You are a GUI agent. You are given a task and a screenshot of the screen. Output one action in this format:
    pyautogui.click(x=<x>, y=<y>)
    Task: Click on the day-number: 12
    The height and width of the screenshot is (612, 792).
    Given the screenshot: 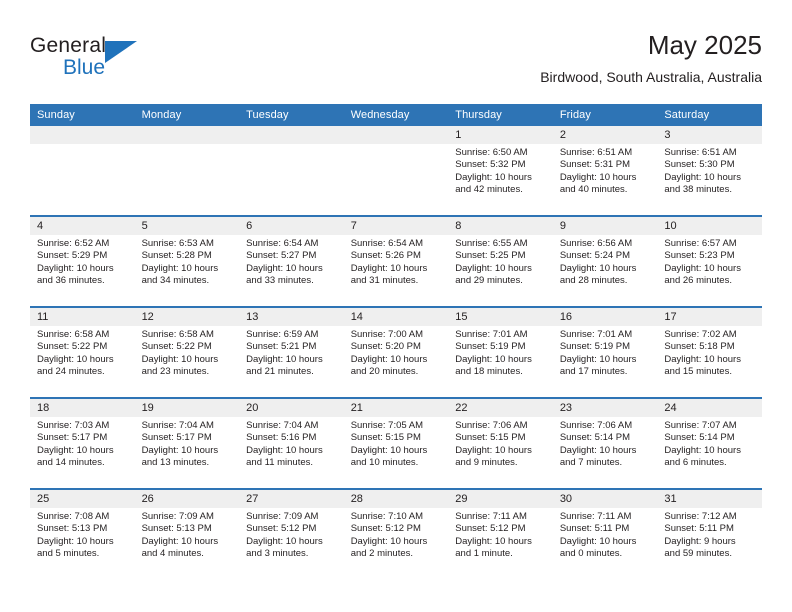 What is the action you would take?
    pyautogui.click(x=147, y=317)
    